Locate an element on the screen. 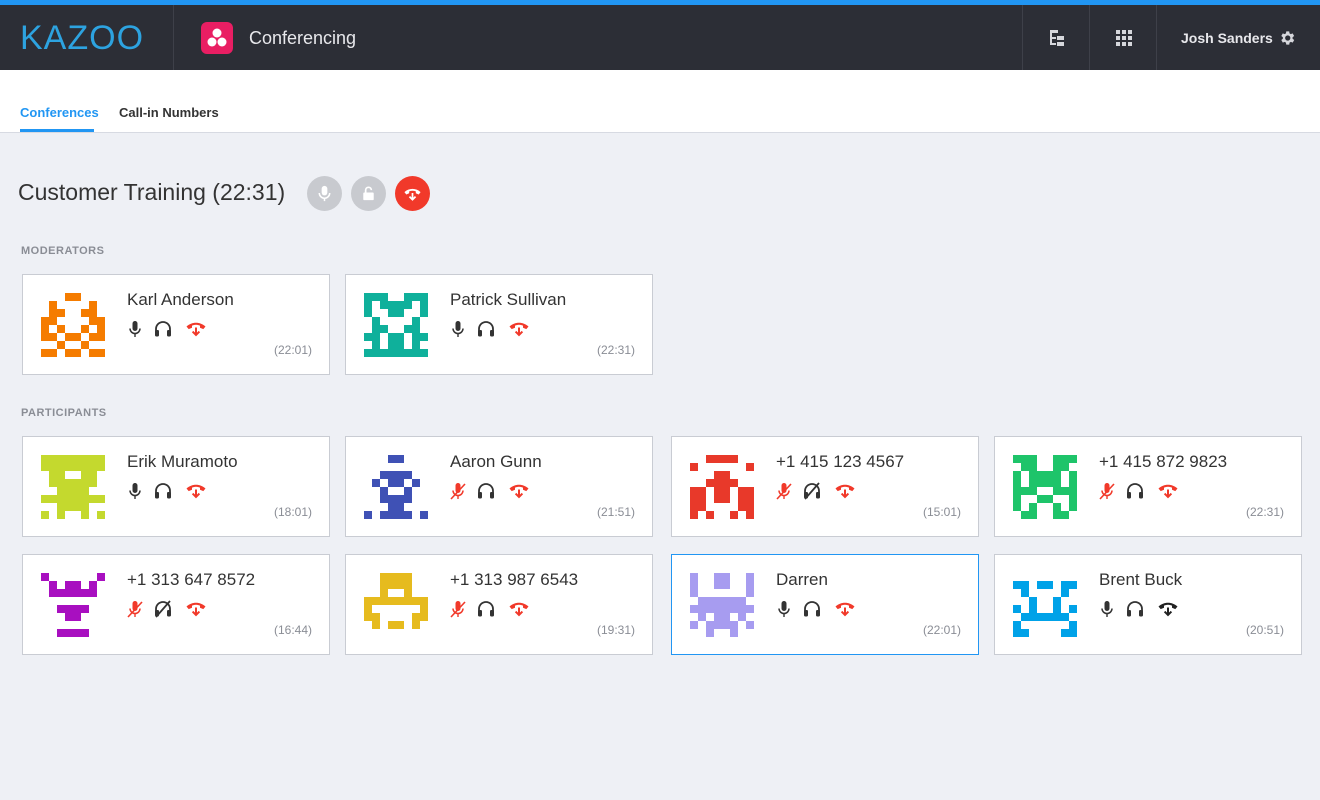  participant-card: +1 415 872 9823 (22:31) is located at coordinates (1148, 486).